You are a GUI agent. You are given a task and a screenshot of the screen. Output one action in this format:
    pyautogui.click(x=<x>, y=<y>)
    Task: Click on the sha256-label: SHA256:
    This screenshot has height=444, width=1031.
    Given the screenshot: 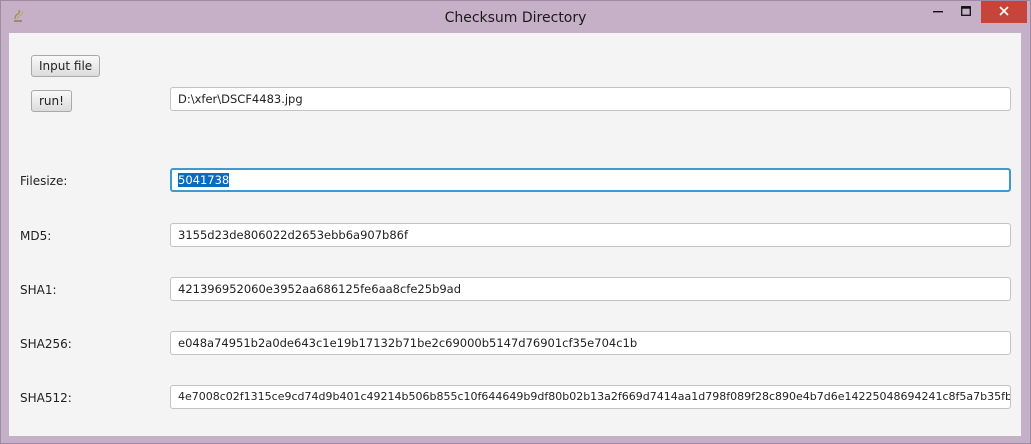 What is the action you would take?
    pyautogui.click(x=46, y=344)
    